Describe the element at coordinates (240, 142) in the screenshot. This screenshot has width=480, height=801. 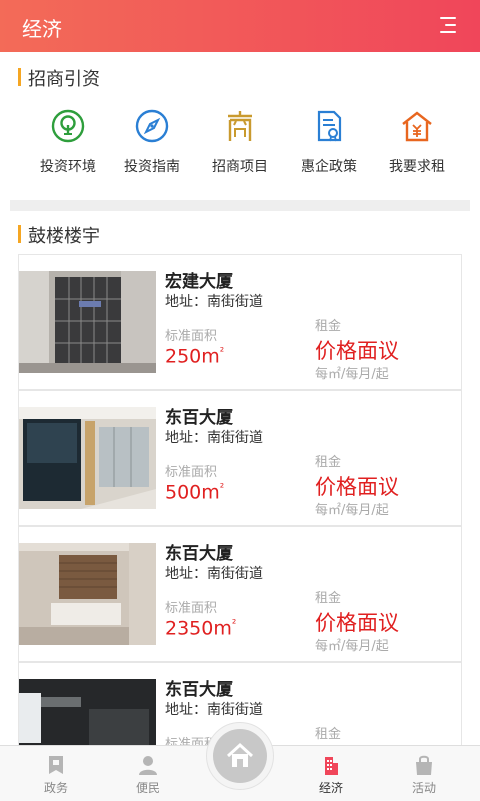
I see `category-investment-projects: 招商项目` at that location.